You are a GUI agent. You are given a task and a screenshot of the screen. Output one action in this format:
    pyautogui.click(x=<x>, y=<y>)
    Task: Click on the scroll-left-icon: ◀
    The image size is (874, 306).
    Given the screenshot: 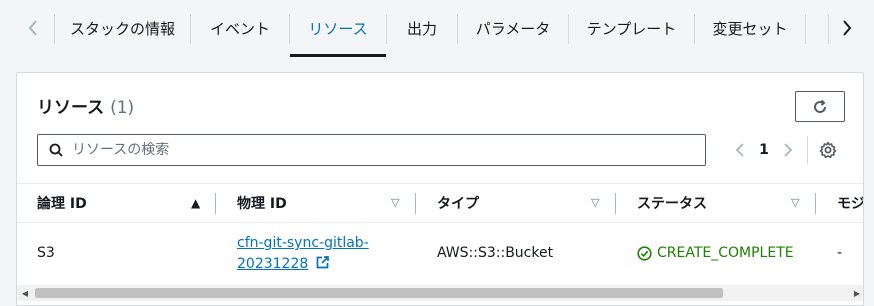 What is the action you would take?
    pyautogui.click(x=25, y=293)
    